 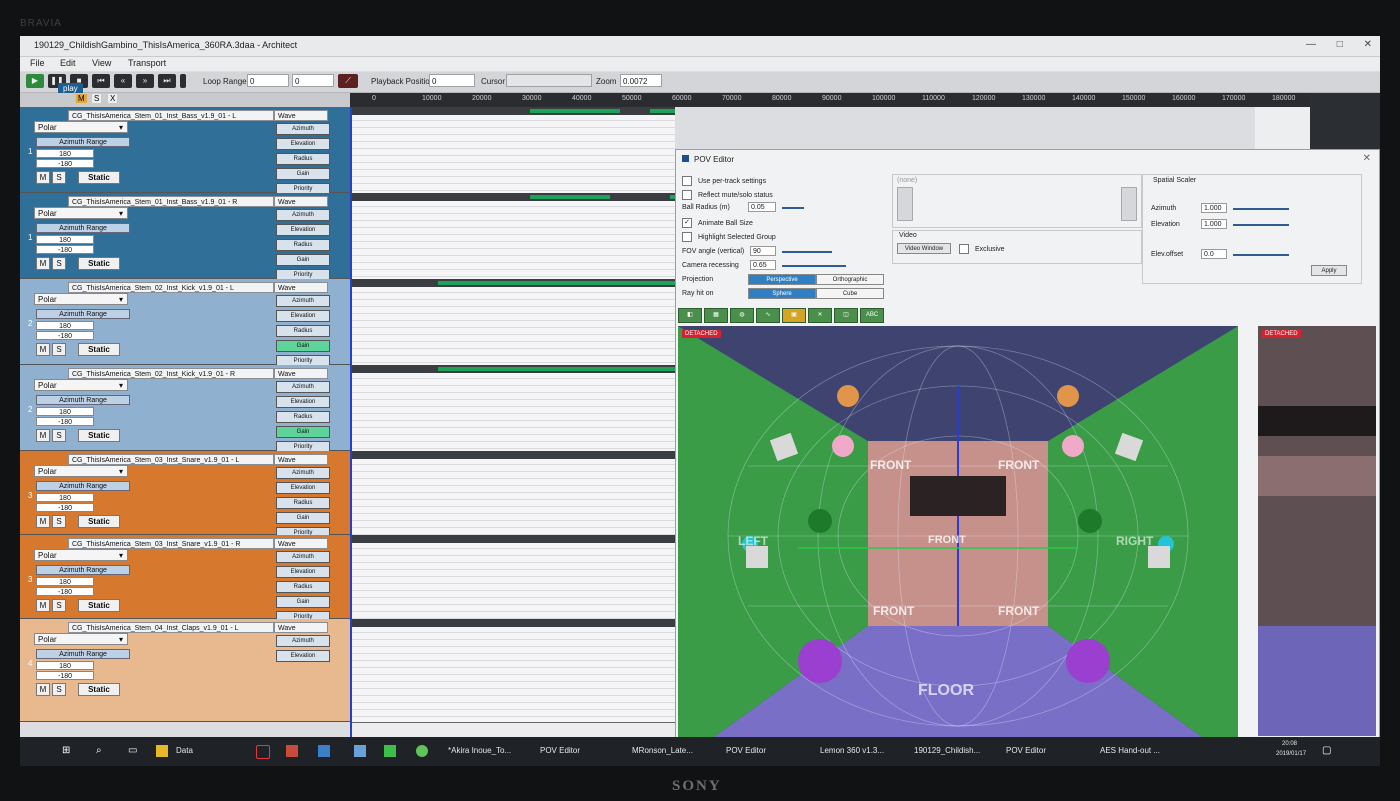 I want to click on task-view-icon: ▭, so click(x=134, y=751).